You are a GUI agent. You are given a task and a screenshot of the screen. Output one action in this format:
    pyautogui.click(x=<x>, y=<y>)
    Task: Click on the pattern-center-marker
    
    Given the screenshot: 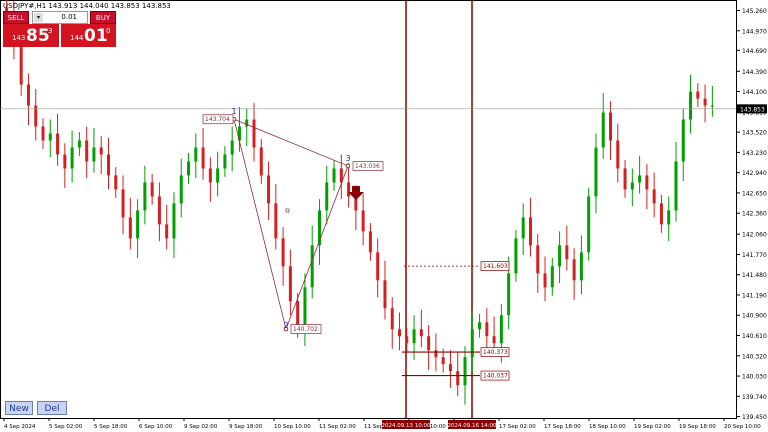 What is the action you would take?
    pyautogui.click(x=287, y=210)
    